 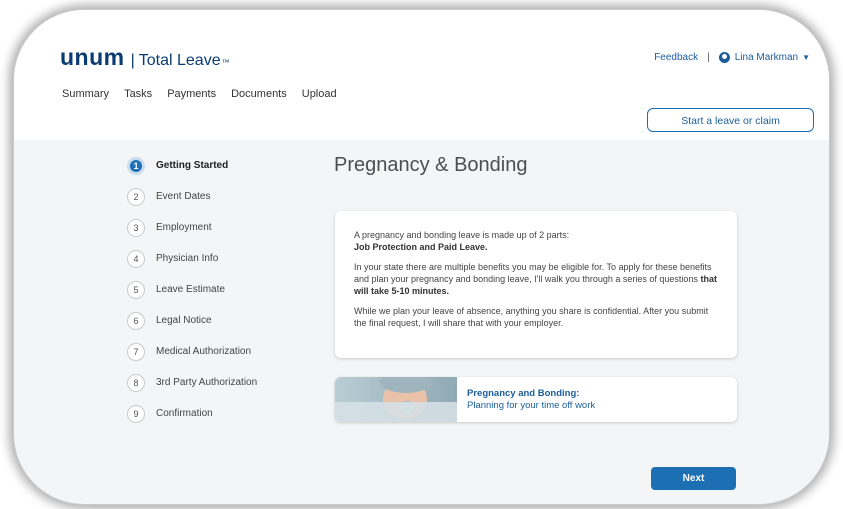 What do you see at coordinates (531, 405) in the screenshot?
I see `promo-subtitle: Planning for your time off work` at bounding box center [531, 405].